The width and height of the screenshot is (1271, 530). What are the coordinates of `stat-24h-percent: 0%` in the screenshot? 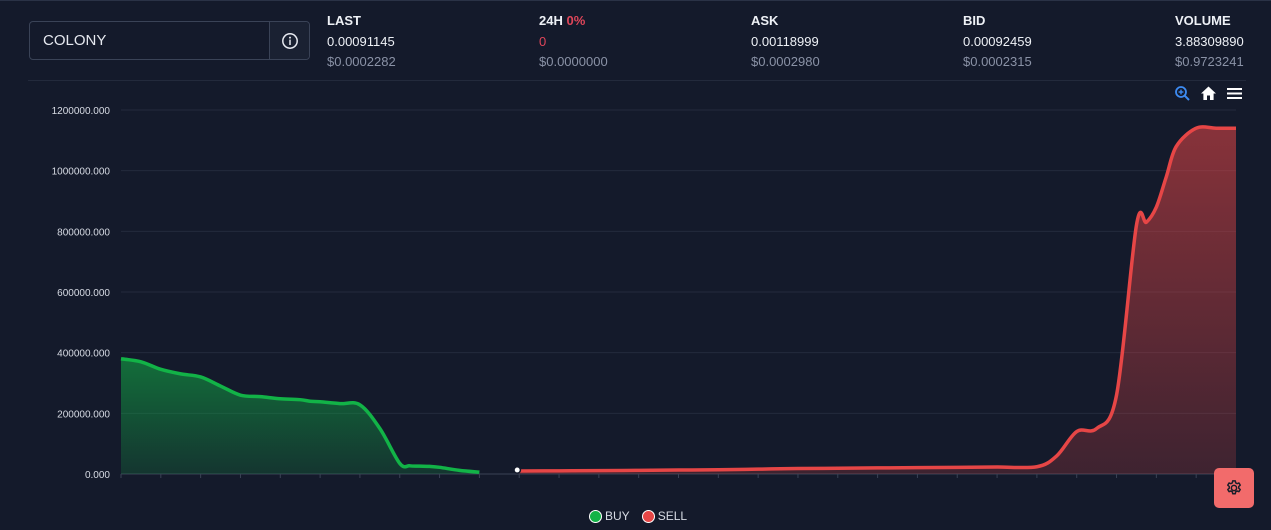 It's located at (576, 20).